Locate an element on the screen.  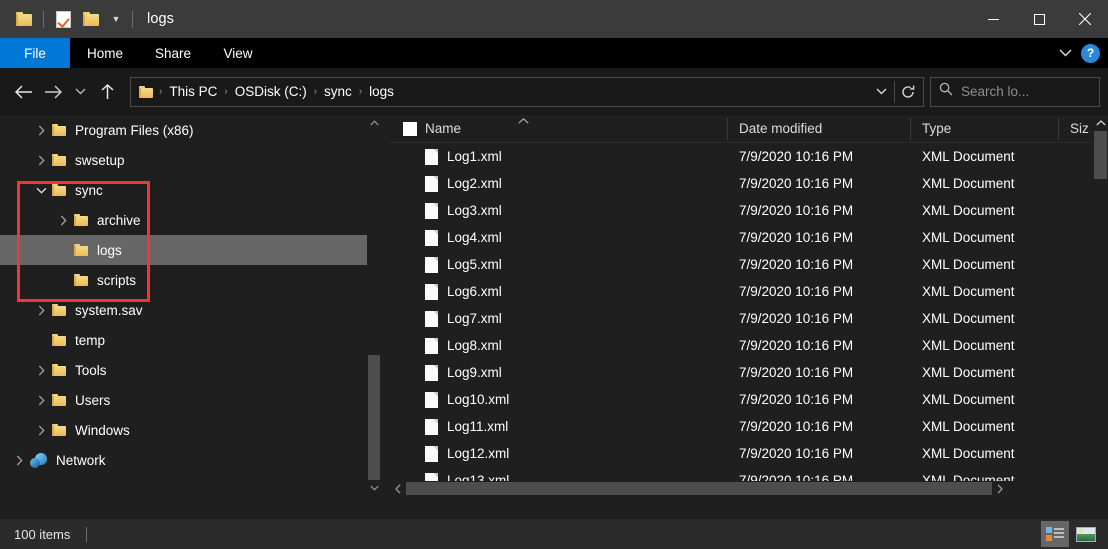
view-buttons is located at coordinates (1070, 534).